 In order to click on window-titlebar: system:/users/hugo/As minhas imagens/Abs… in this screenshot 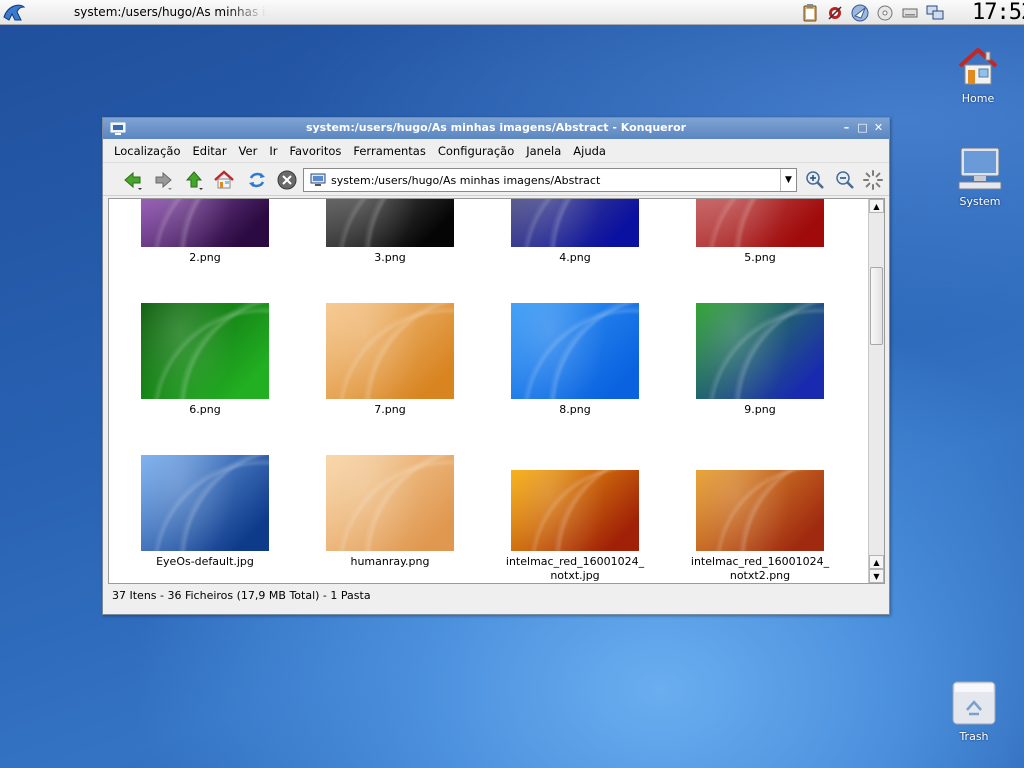, I will do `click(496, 128)`.